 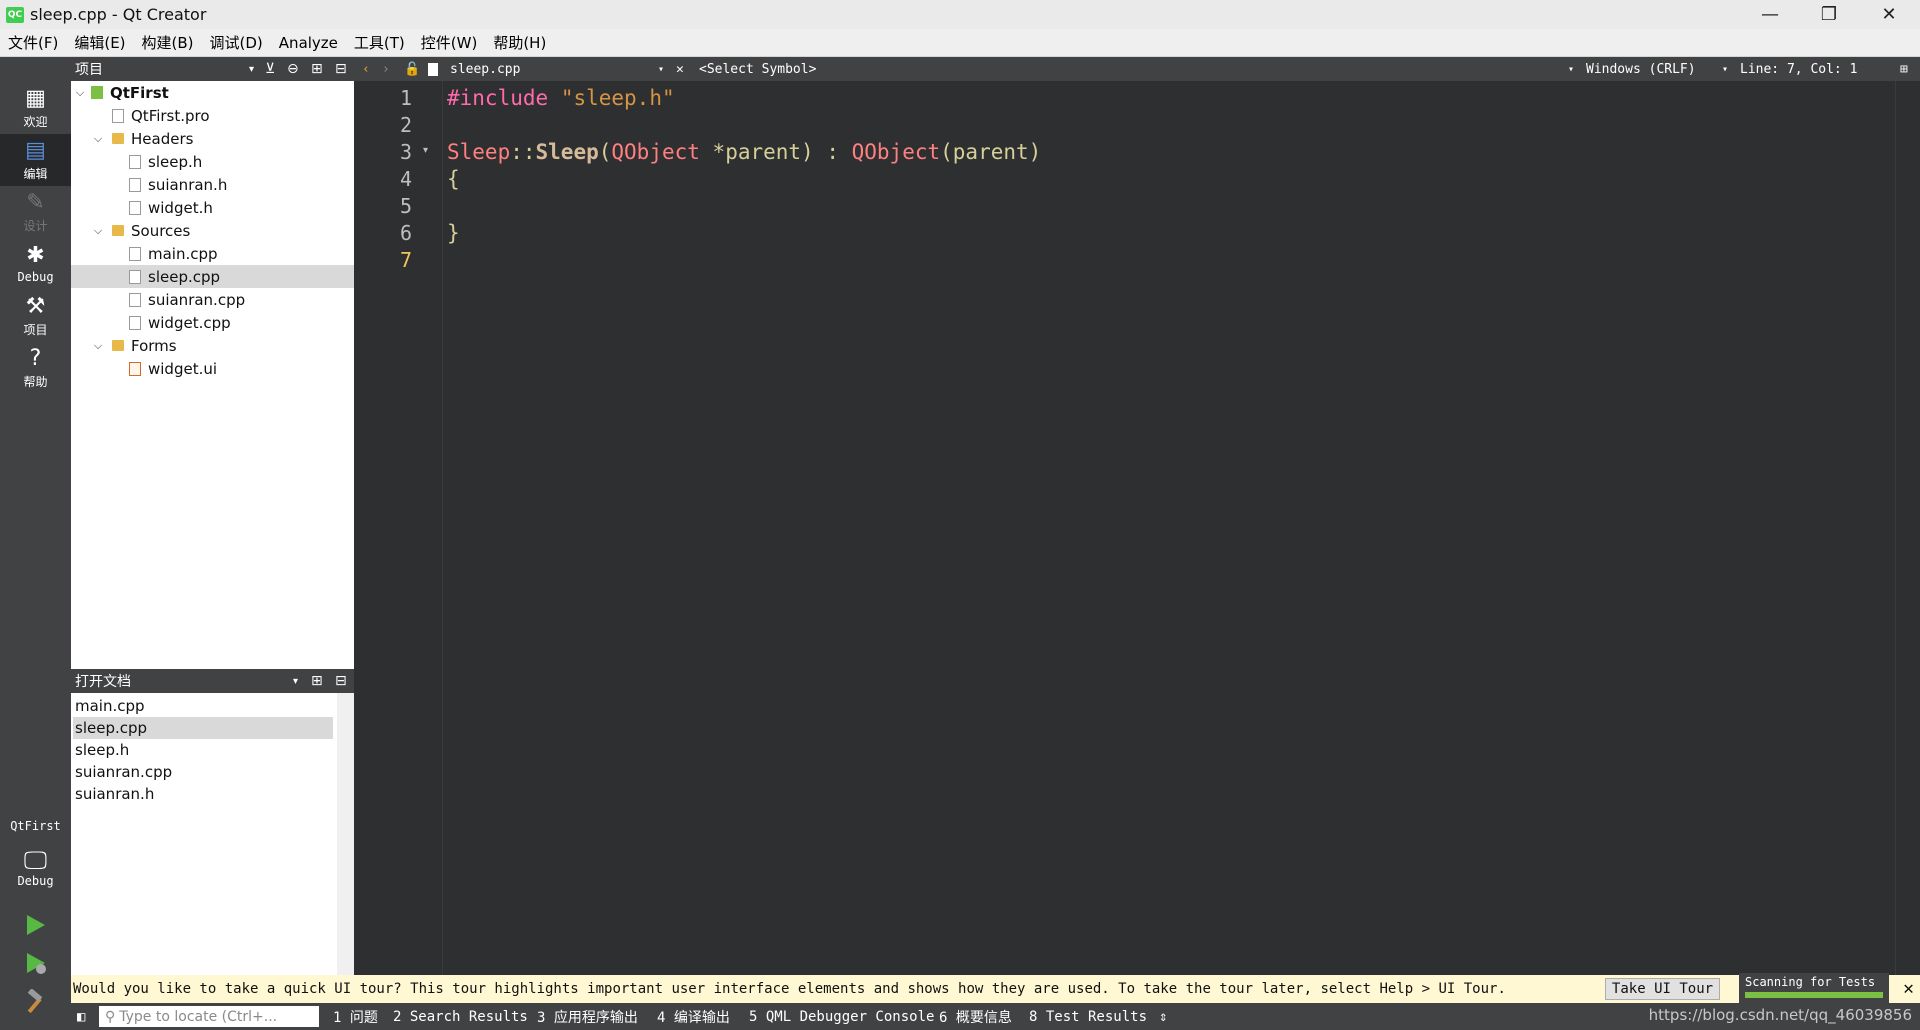 I want to click on pencil-icon: ✎, so click(x=35, y=202).